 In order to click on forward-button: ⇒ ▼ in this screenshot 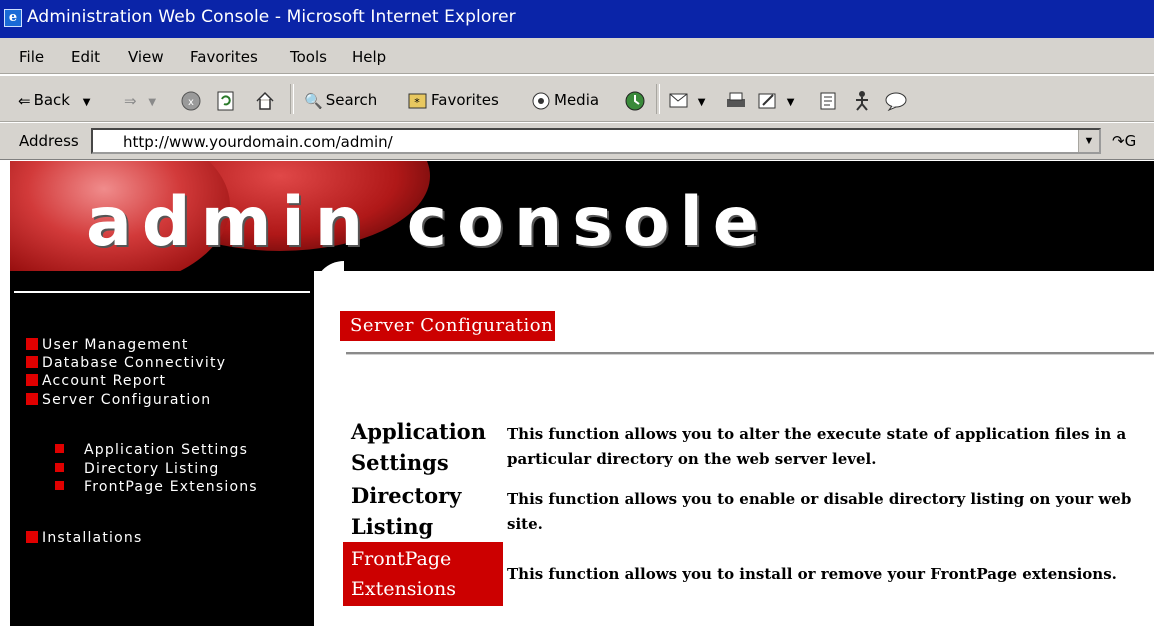, I will do `click(140, 100)`.